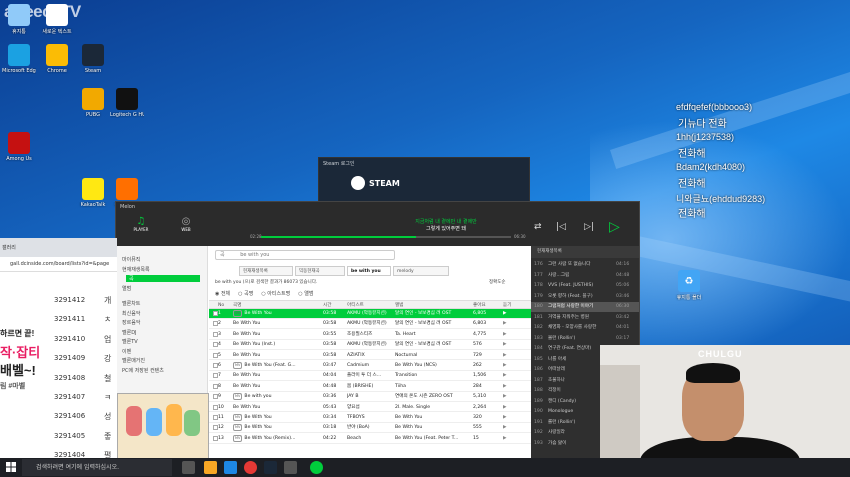 The image size is (850, 477). I want to click on tab-melody: melody, so click(421, 271).